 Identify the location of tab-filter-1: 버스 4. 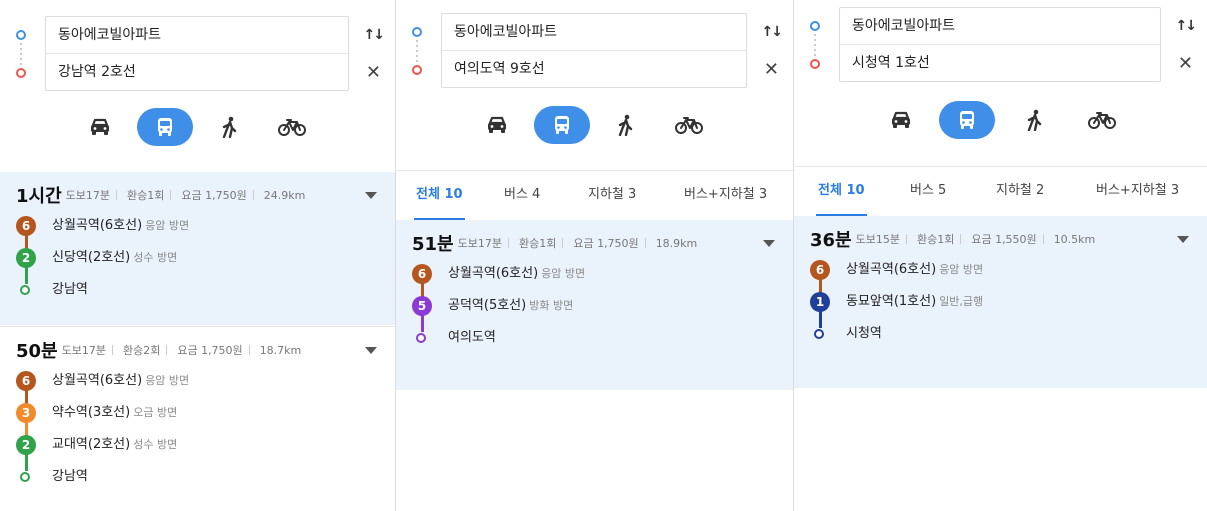
(522, 195).